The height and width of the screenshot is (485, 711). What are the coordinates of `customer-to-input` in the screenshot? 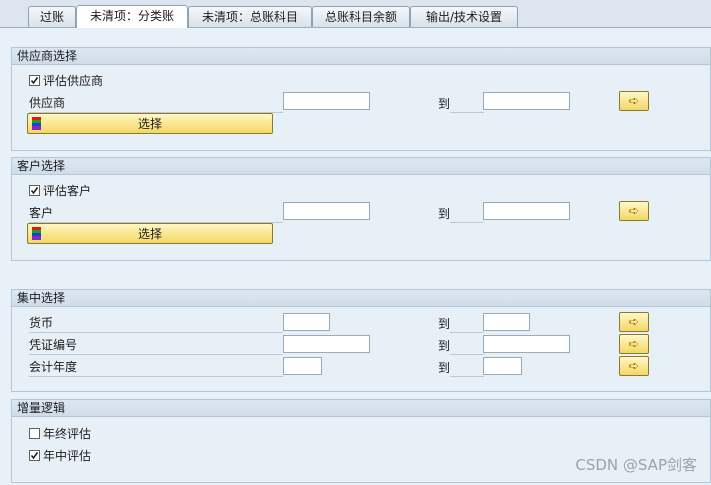 It's located at (526, 211).